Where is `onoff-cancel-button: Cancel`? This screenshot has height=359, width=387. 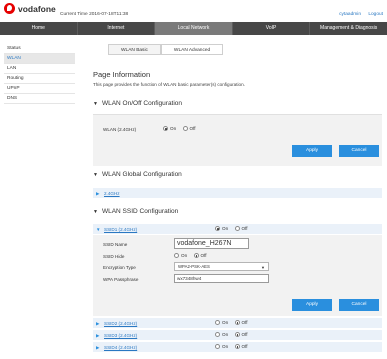 onoff-cancel-button: Cancel is located at coordinates (359, 151).